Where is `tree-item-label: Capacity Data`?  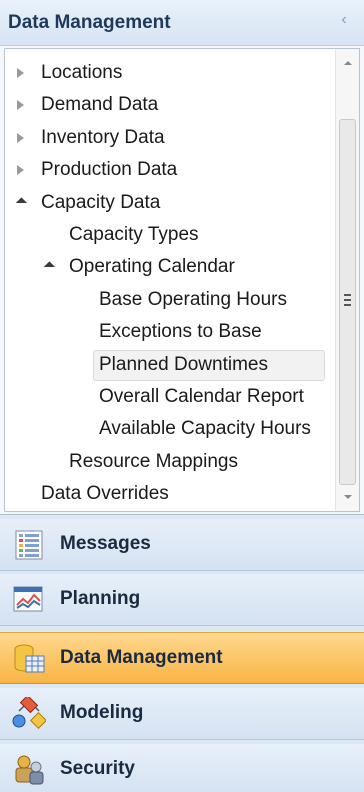 tree-item-label: Capacity Data is located at coordinates (101, 202).